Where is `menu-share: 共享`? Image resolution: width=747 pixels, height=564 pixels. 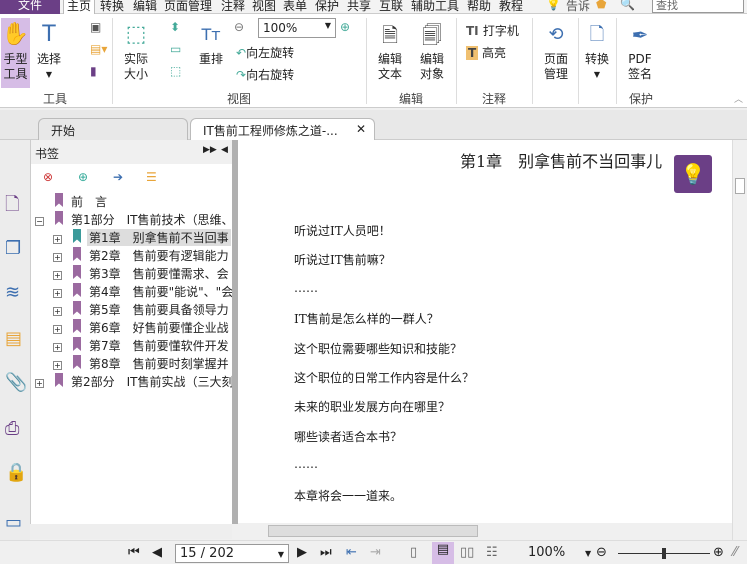
menu-share: 共享 is located at coordinates (359, 7).